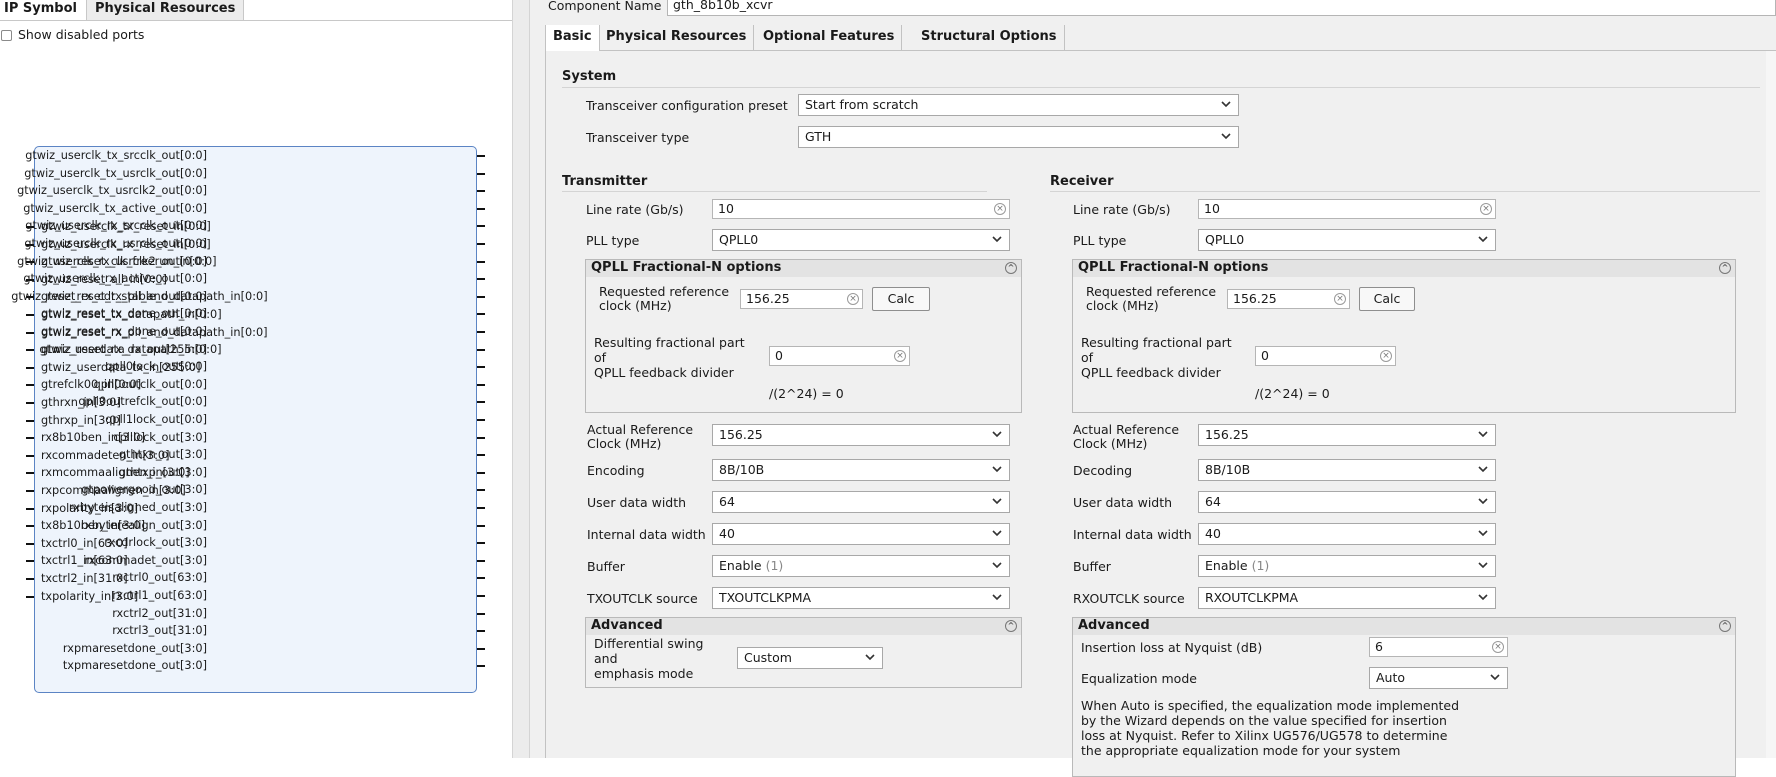 This screenshot has height=777, width=1776. What do you see at coordinates (6, 35) in the screenshot?
I see `show-disabled-ports-checkbox` at bounding box center [6, 35].